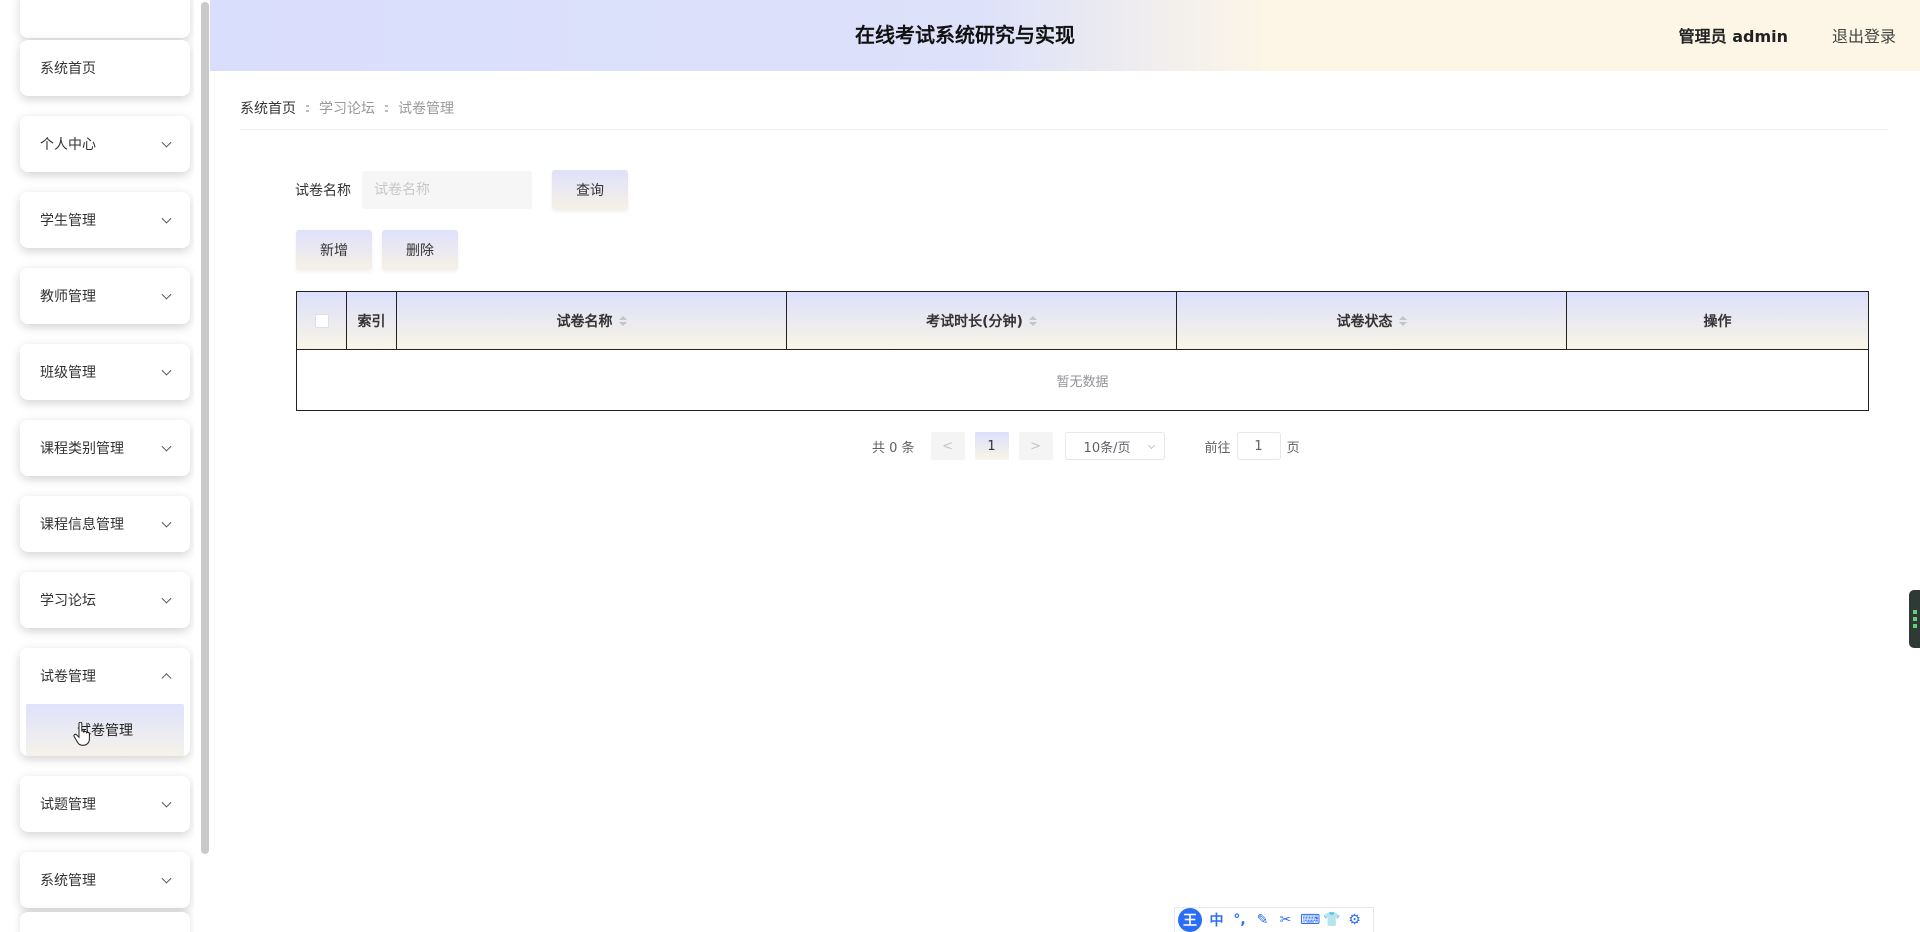 Image resolution: width=1920 pixels, height=932 pixels. Describe the element at coordinates (268, 108) in the screenshot. I see `breadcrumb-home: 系统首页` at that location.